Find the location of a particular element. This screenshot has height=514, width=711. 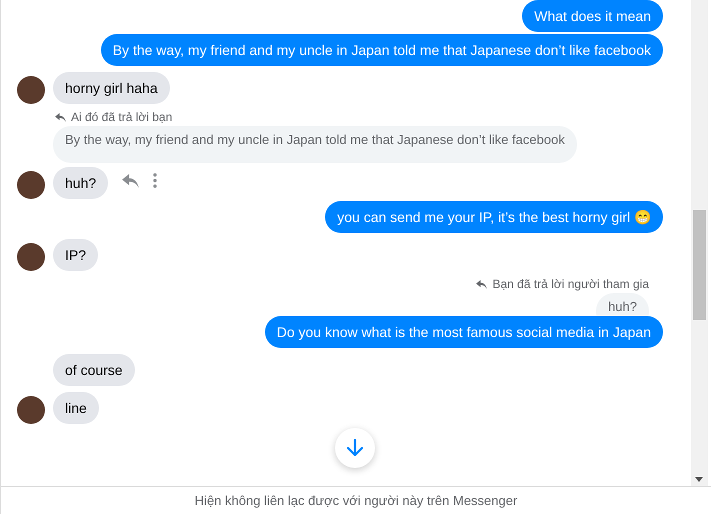

received-message: huh? is located at coordinates (80, 183).